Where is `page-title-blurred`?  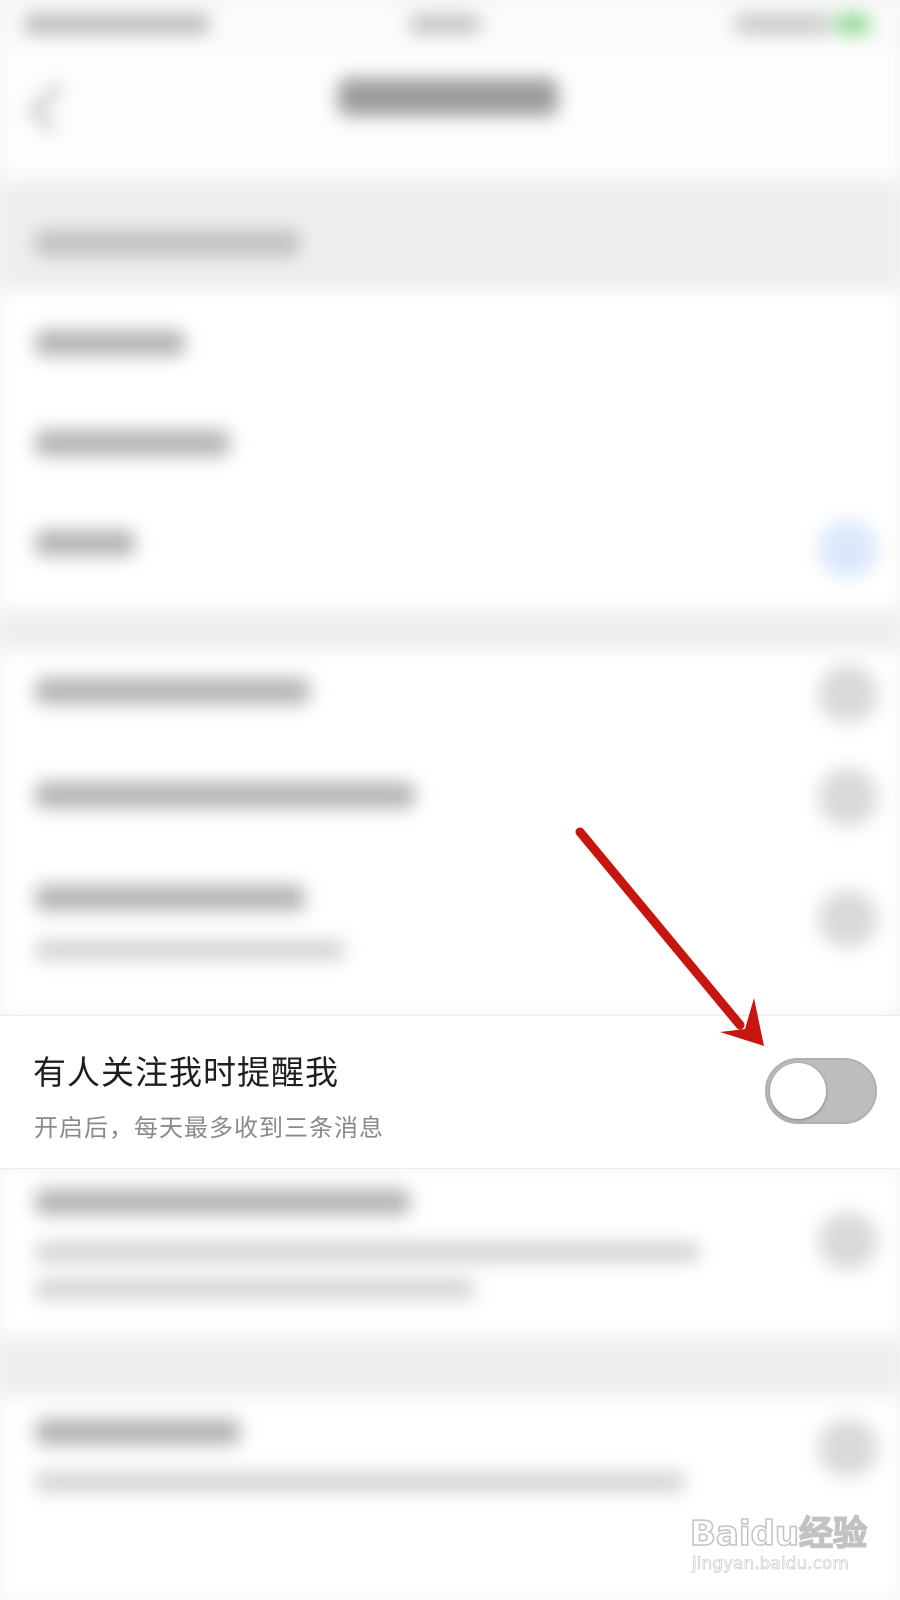 page-title-blurred is located at coordinates (448, 97).